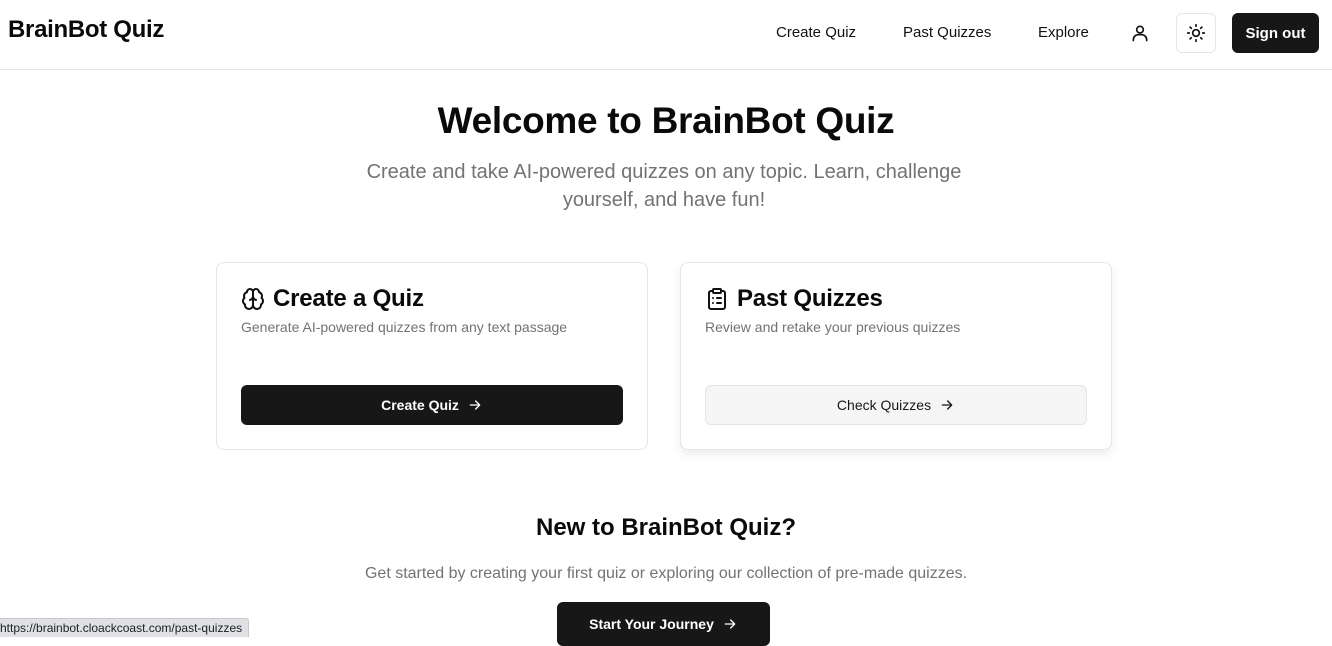 Image resolution: width=1332 pixels, height=646 pixels. What do you see at coordinates (833, 327) in the screenshot?
I see `card-description: Review and retake your previous quizzes` at bounding box center [833, 327].